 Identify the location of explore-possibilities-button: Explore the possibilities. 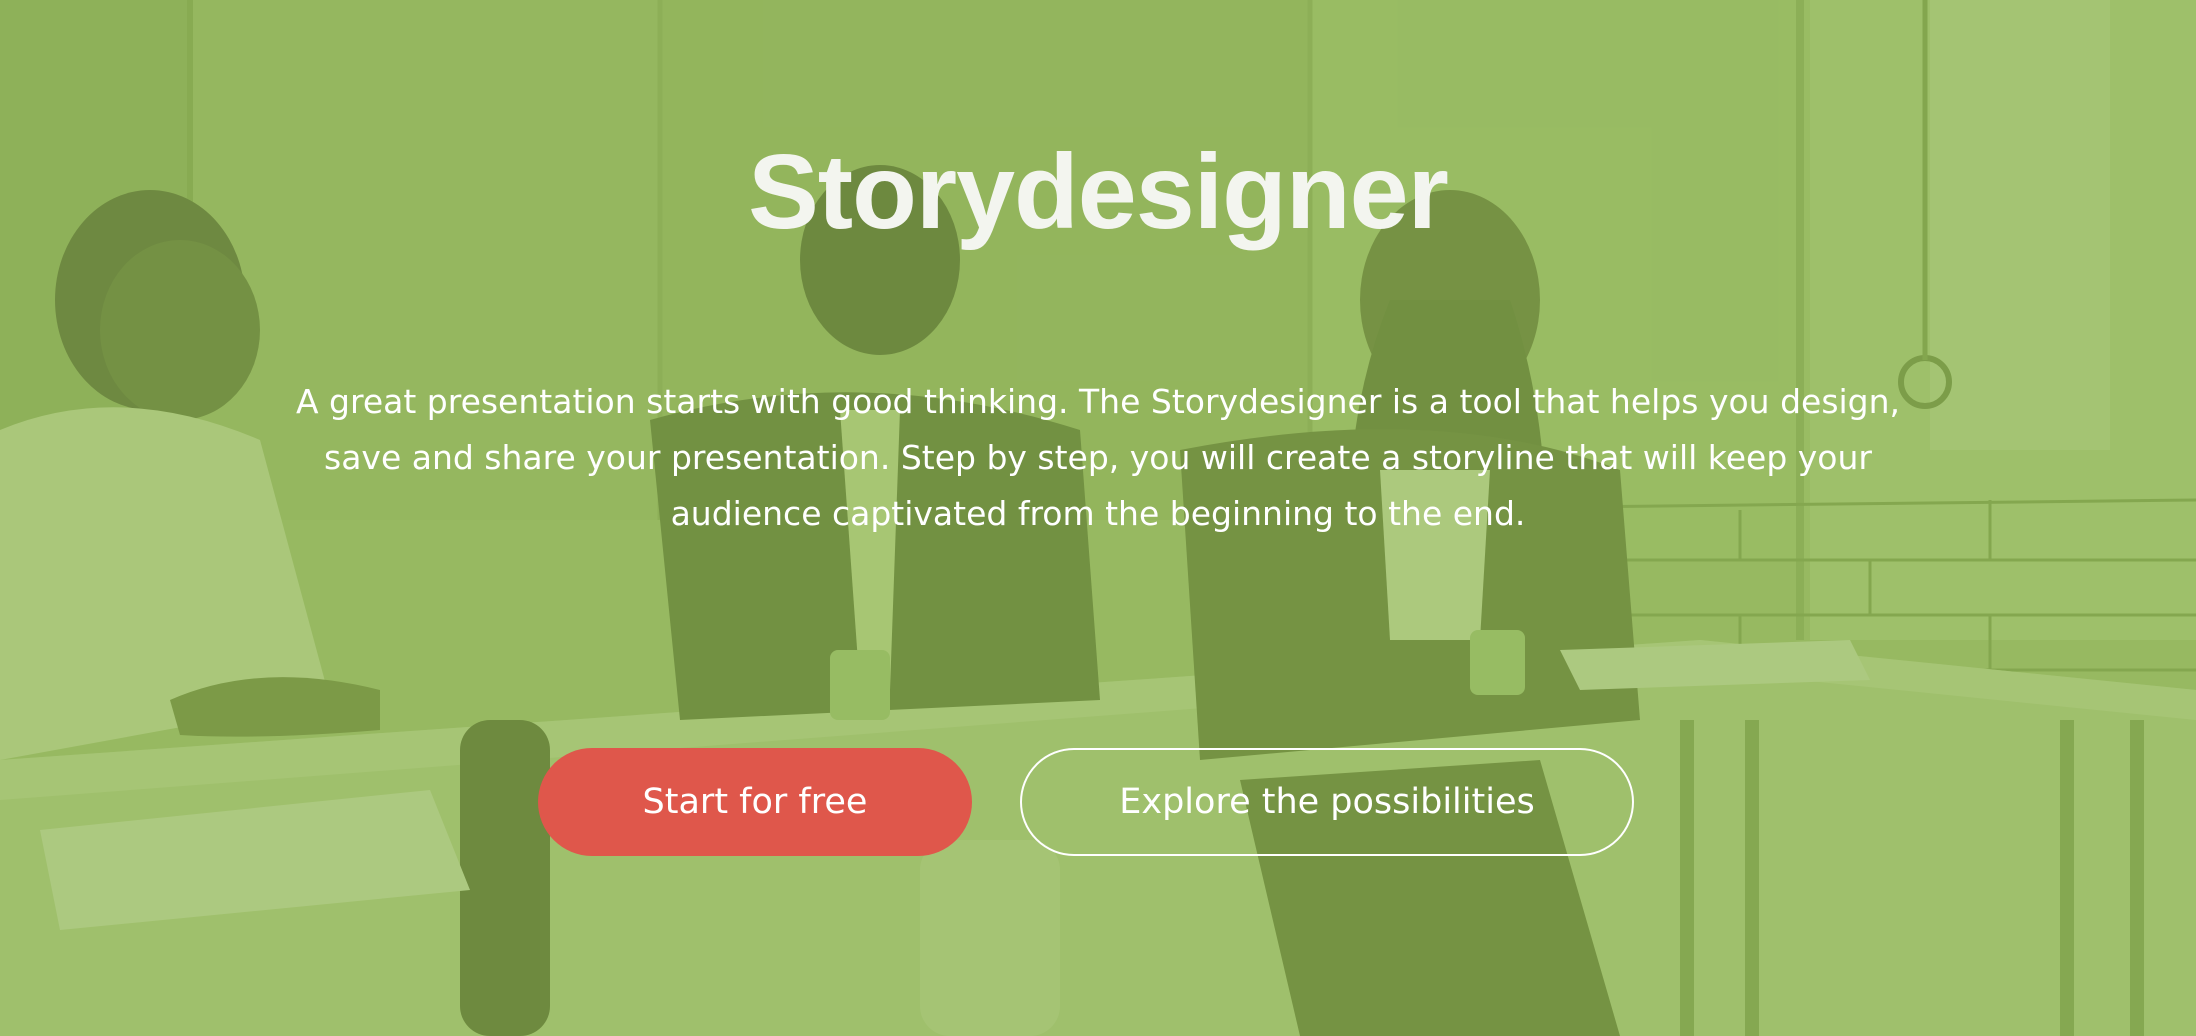
(1327, 802).